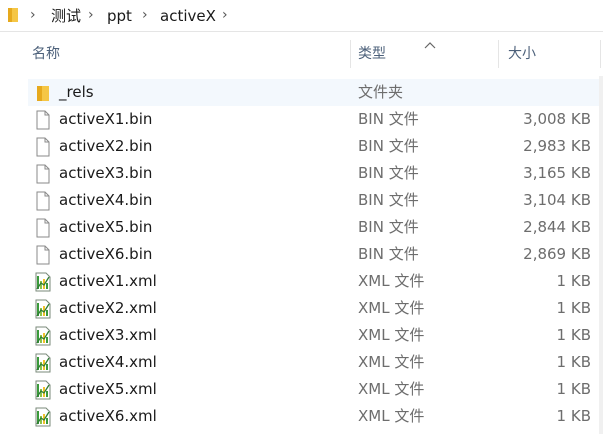 The height and width of the screenshot is (434, 603). What do you see at coordinates (301, 16) in the screenshot?
I see `address-bar: › 测试 › ppt › activeX ›` at bounding box center [301, 16].